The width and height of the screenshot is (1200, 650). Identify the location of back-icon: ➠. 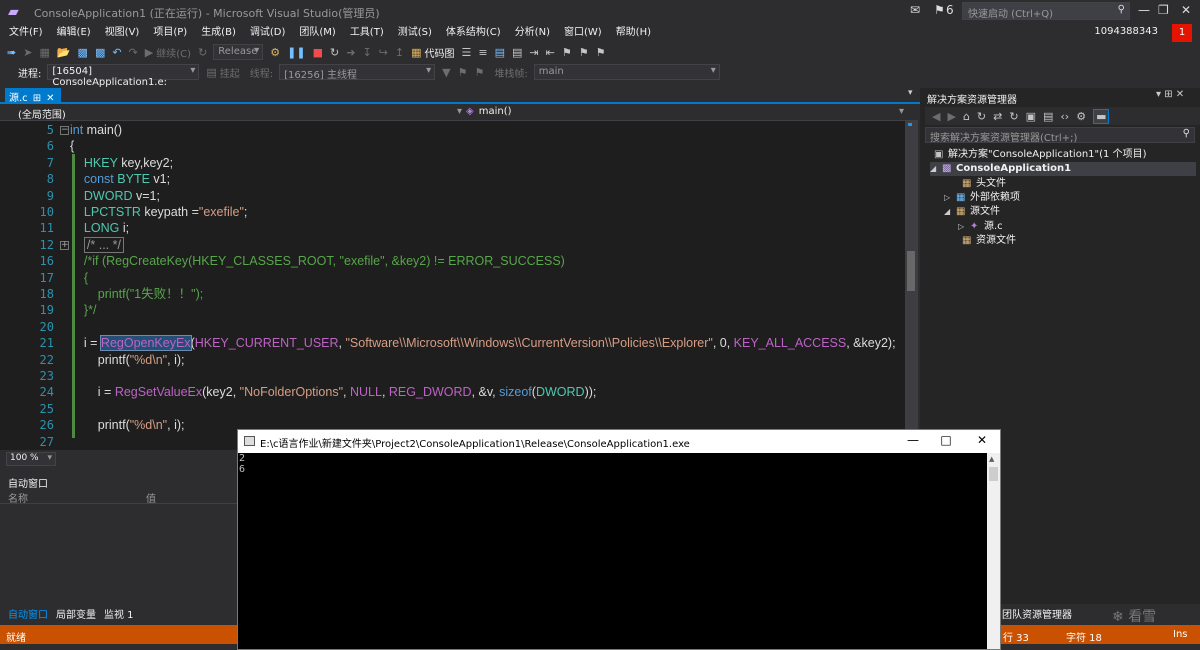
(11, 52).